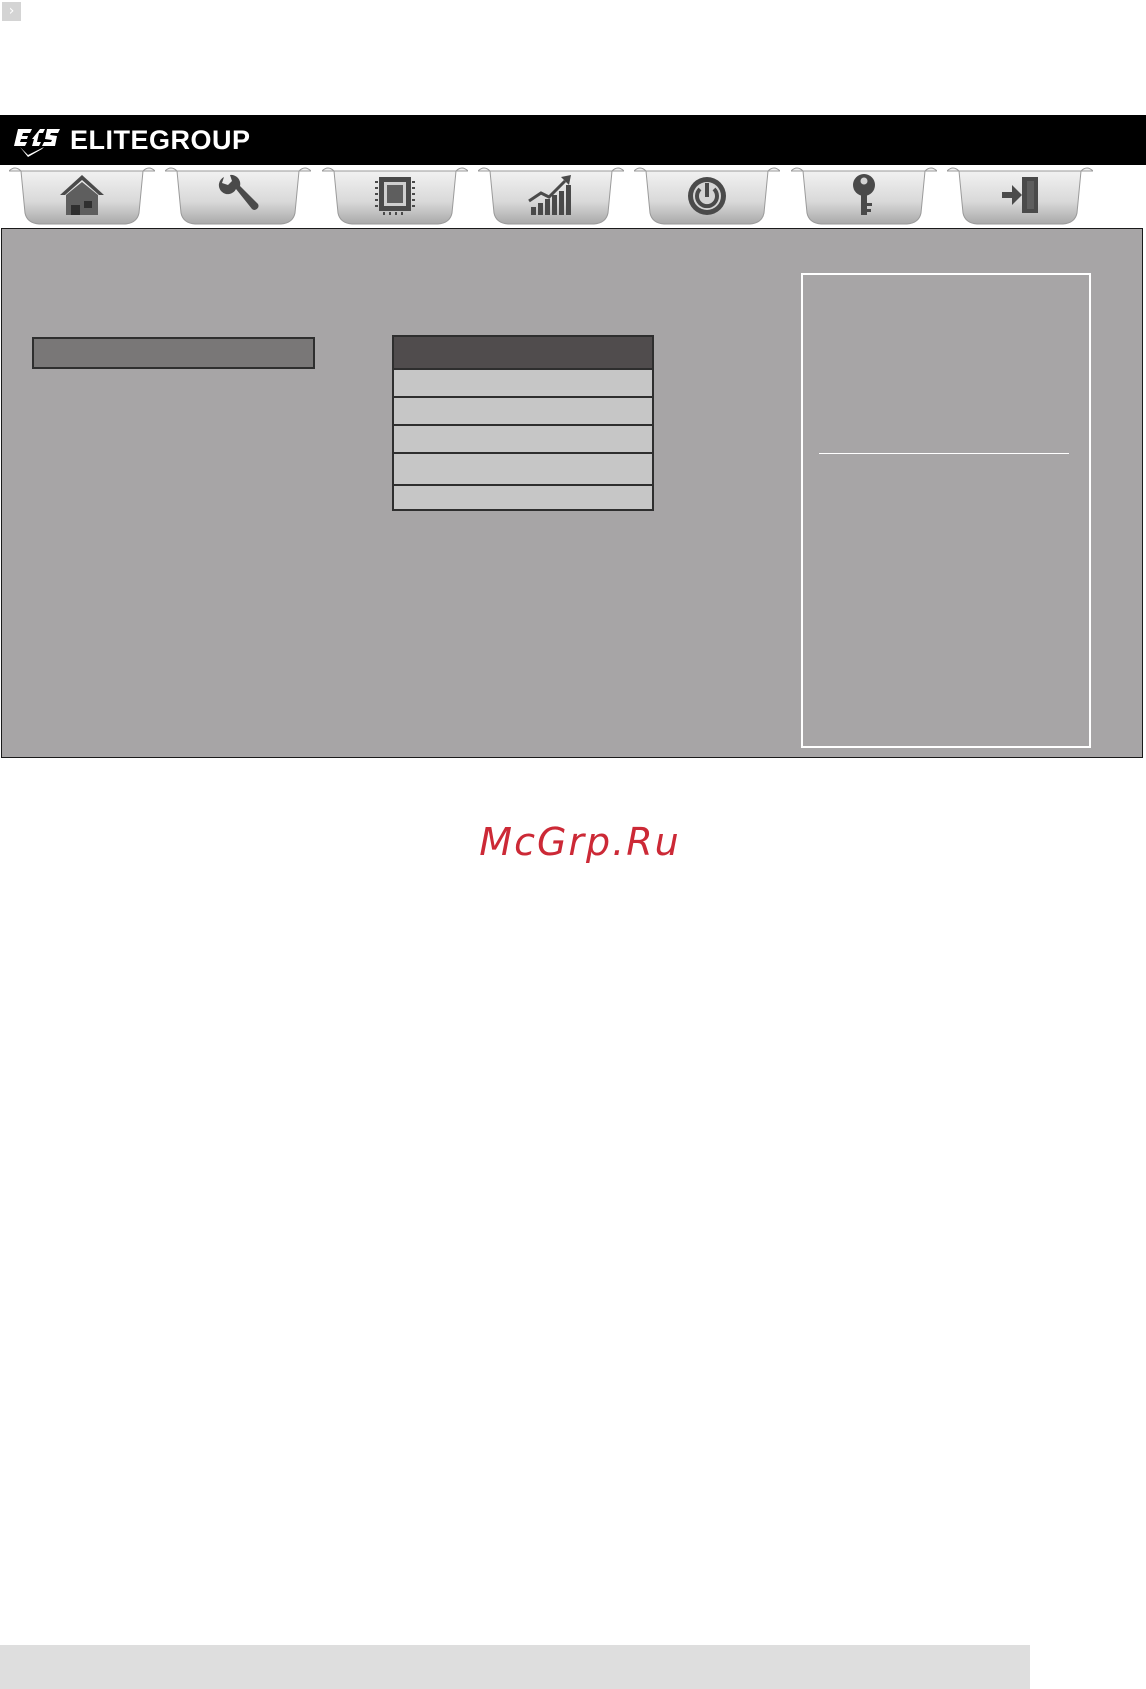 The image size is (1146, 1689). I want to click on tab-chipset, so click(395, 196).